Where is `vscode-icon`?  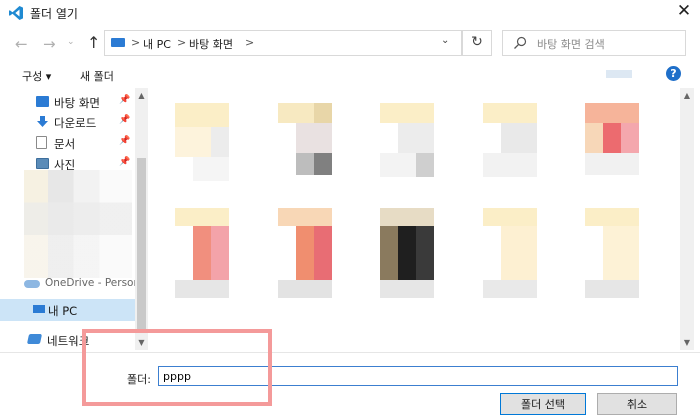 vscode-icon is located at coordinates (16, 13).